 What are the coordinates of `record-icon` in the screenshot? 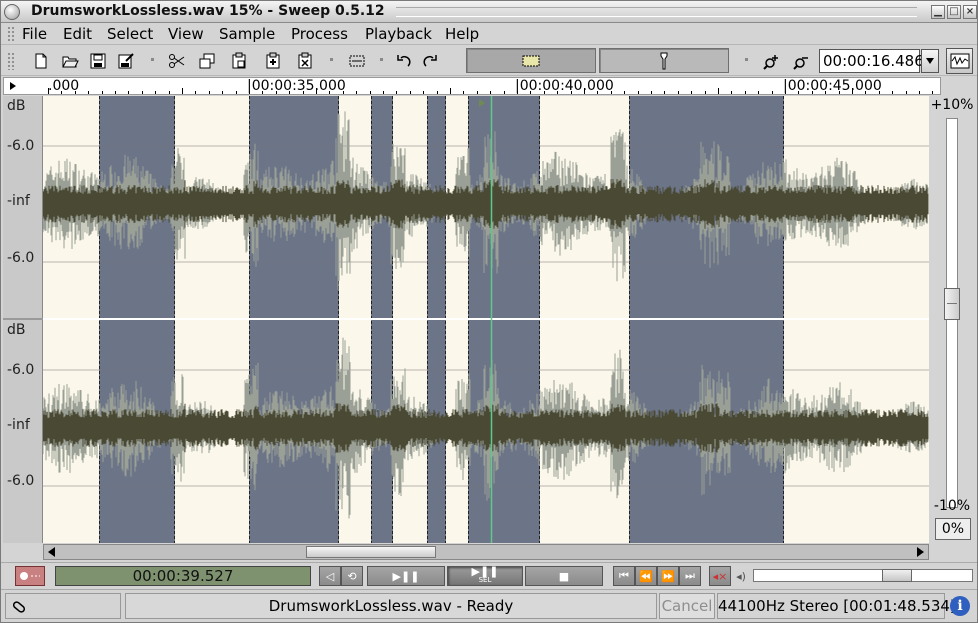 It's located at (30, 576).